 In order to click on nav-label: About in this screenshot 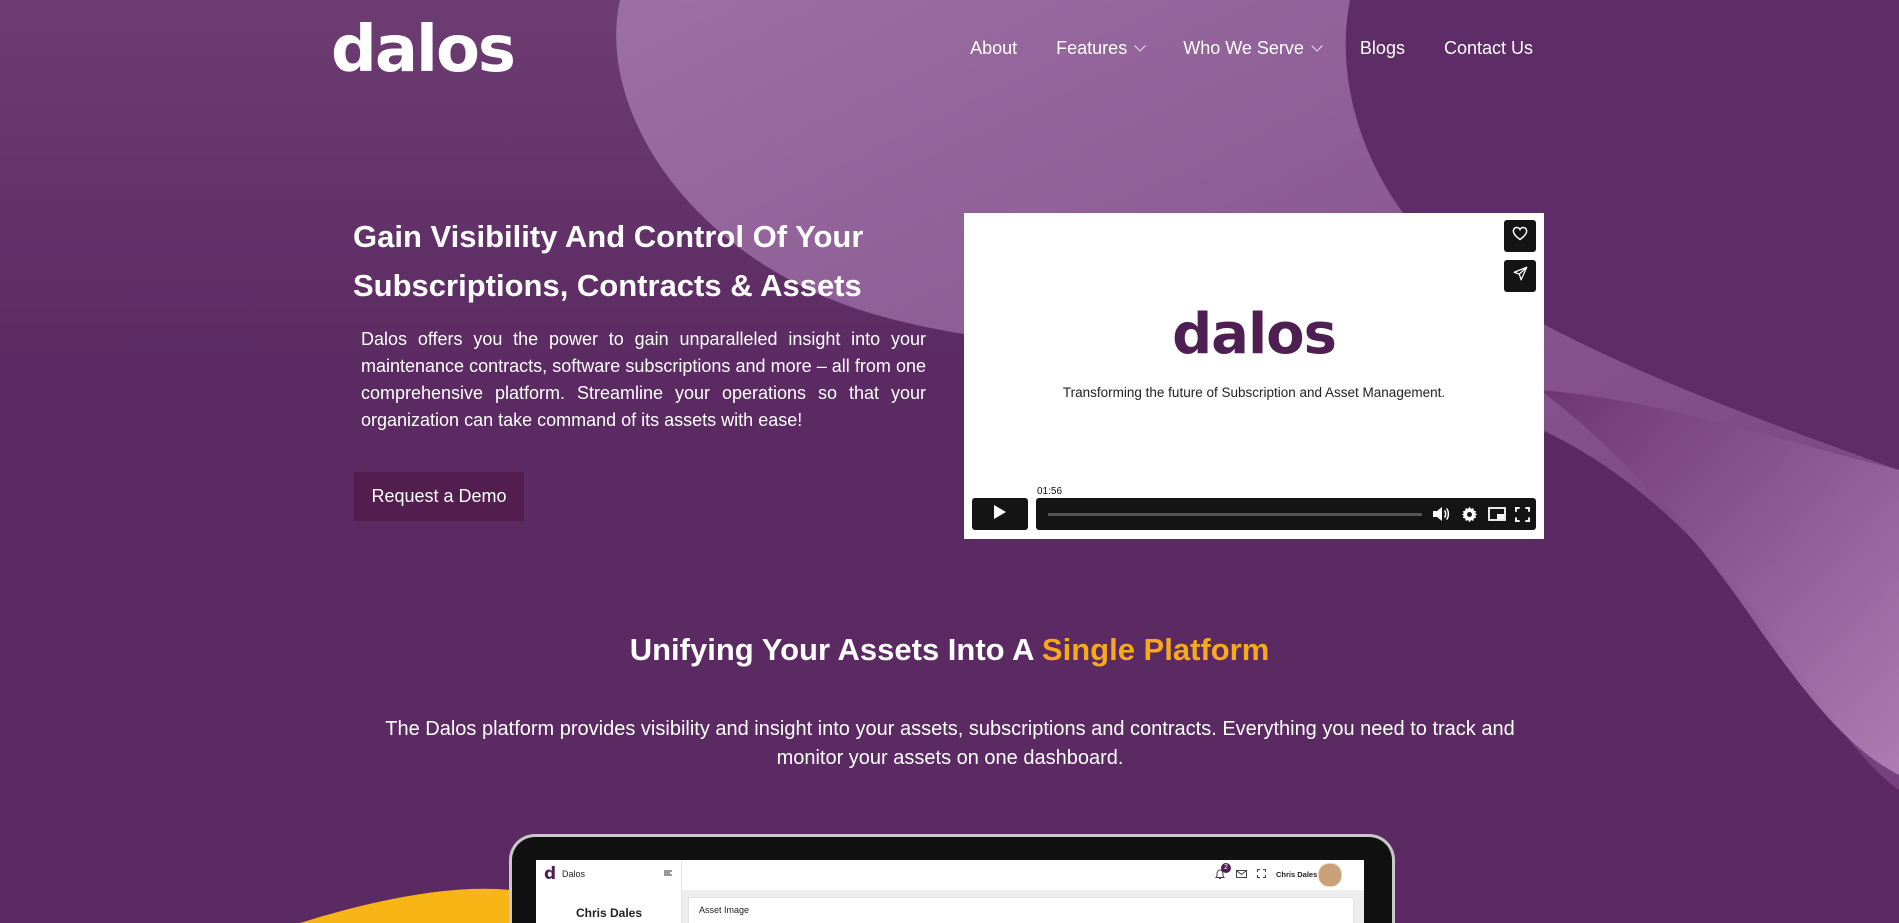, I will do `click(994, 48)`.